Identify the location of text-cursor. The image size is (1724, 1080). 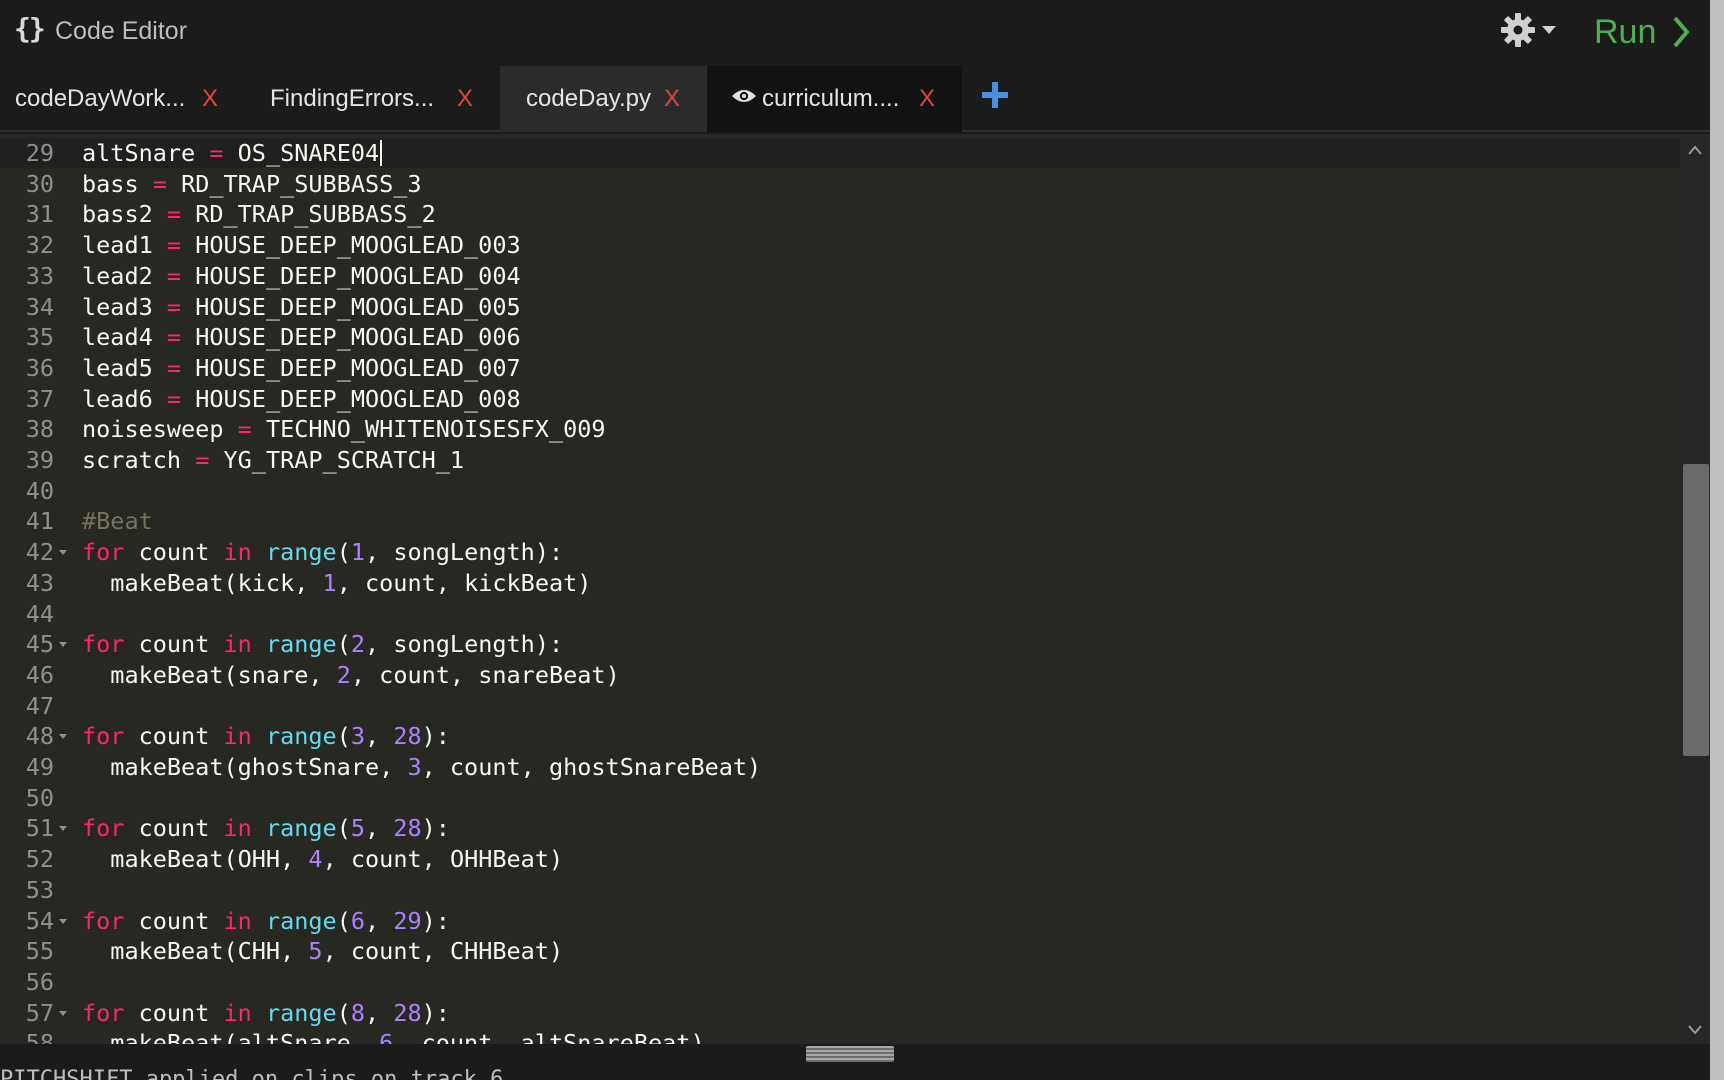
(381, 153).